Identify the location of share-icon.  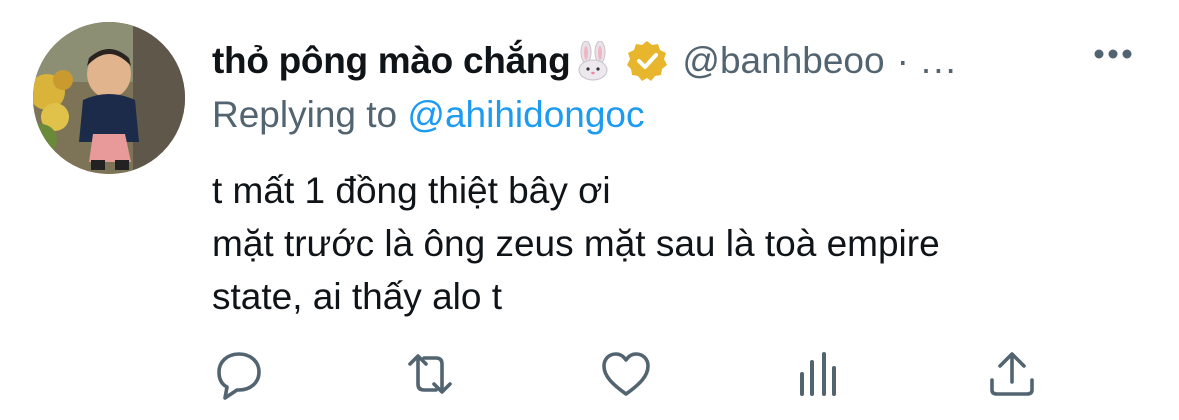
(1012, 374).